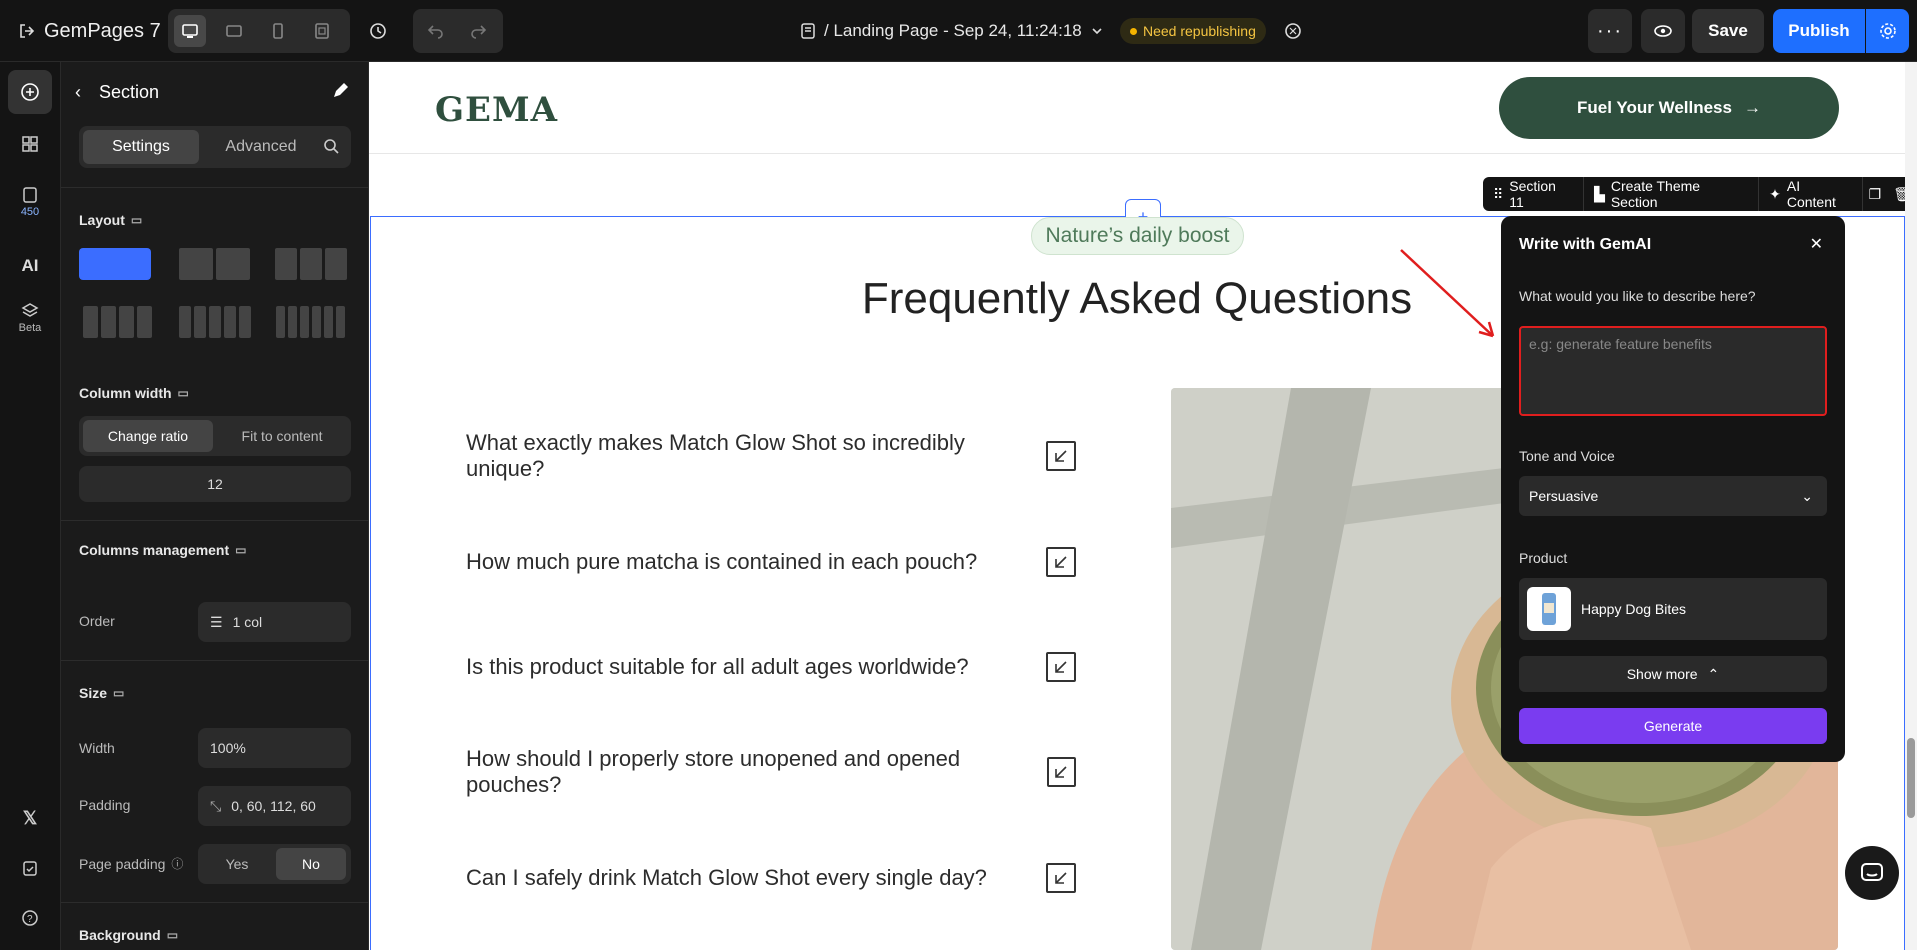 This screenshot has width=1917, height=950. What do you see at coordinates (216, 805) in the screenshot?
I see `padding-icon: ⤡` at bounding box center [216, 805].